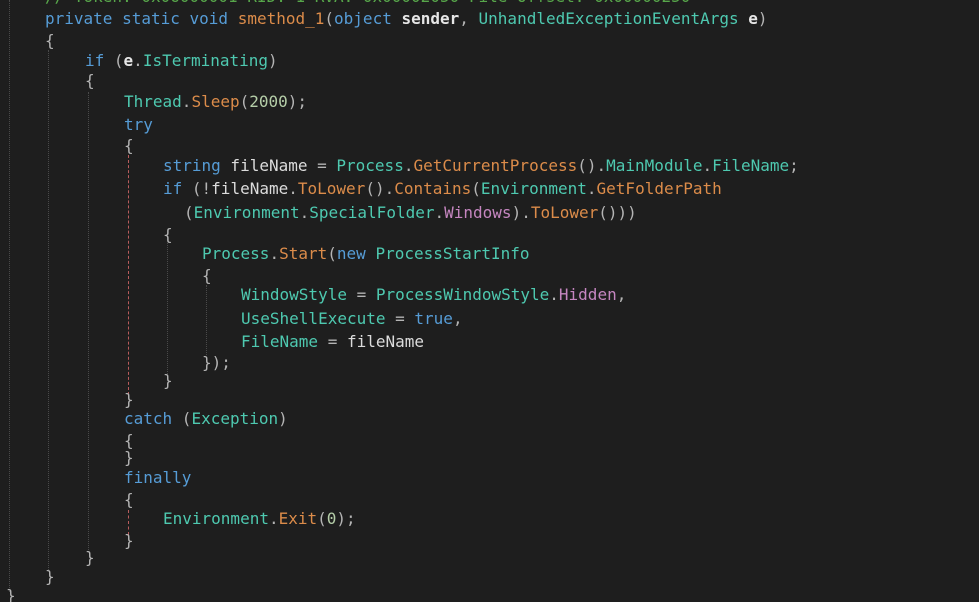  Describe the element at coordinates (430, 18) in the screenshot. I see `code-token: sender` at that location.